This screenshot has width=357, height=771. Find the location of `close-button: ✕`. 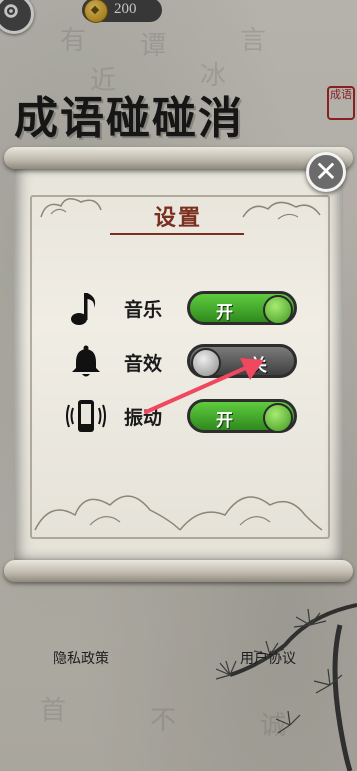

close-button: ✕ is located at coordinates (326, 172).